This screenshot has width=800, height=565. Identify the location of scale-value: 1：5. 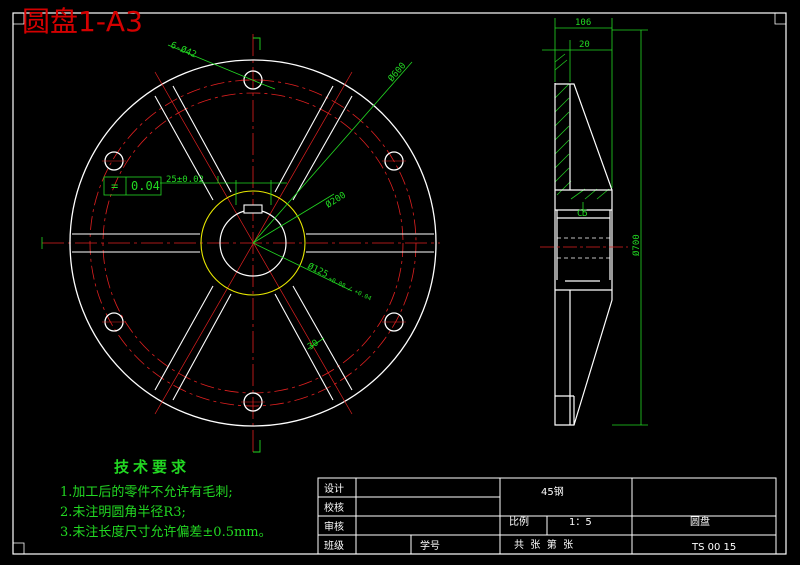
(580, 522).